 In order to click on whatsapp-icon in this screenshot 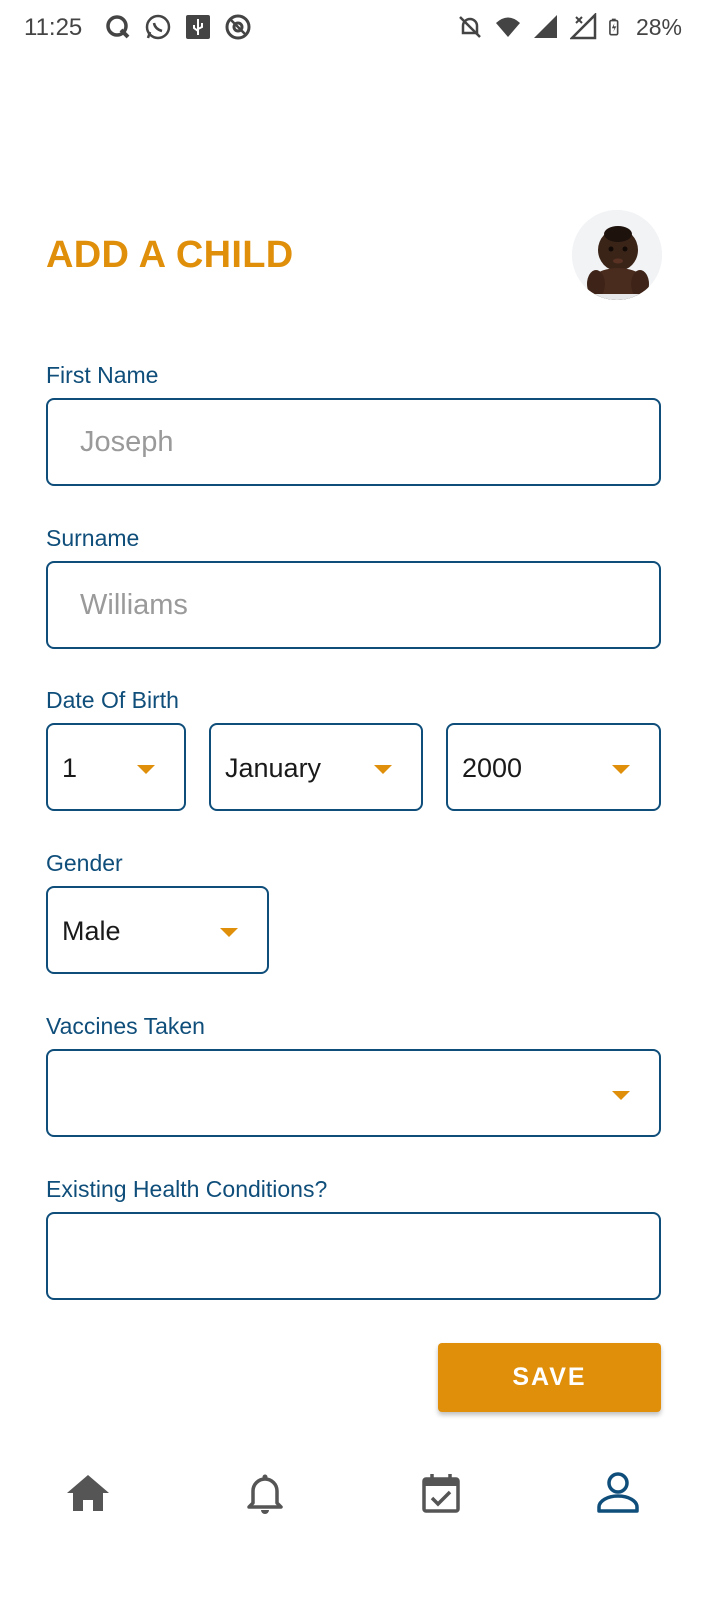, I will do `click(158, 27)`.